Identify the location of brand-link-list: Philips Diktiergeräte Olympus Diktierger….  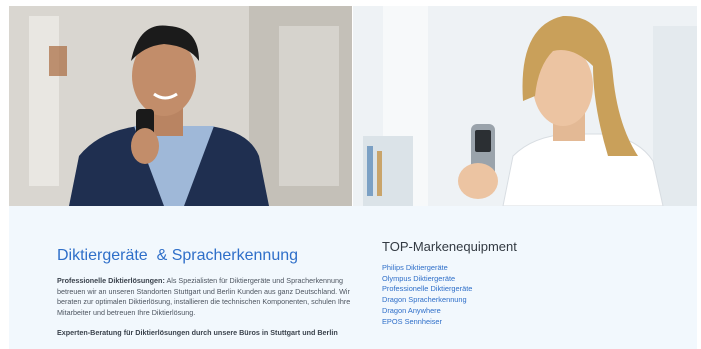
(532, 295).